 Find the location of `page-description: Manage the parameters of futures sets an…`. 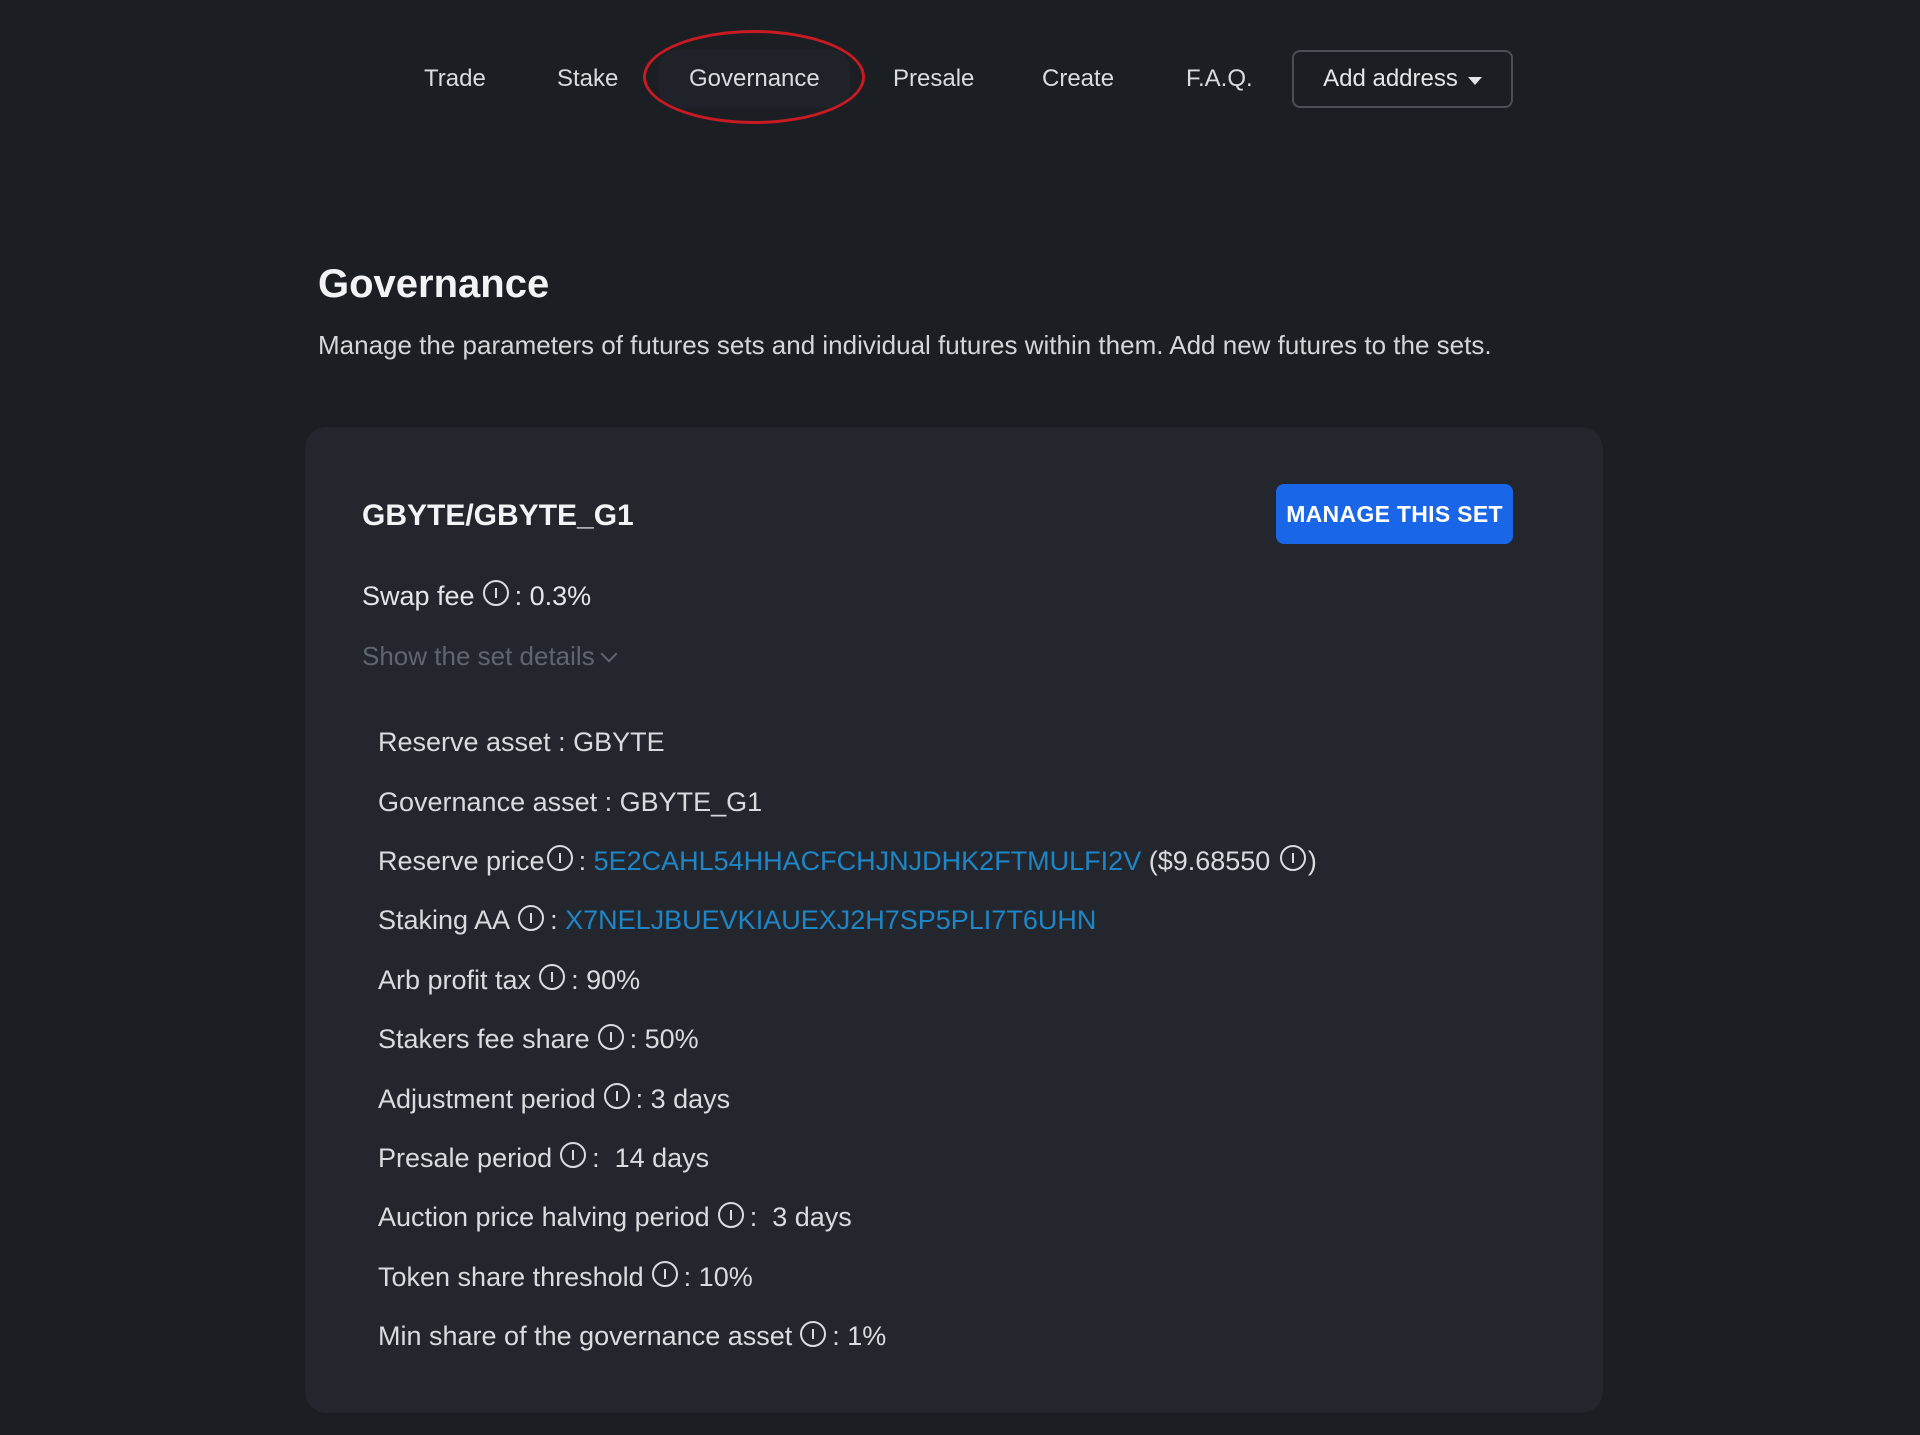

page-description: Manage the parameters of futures sets an… is located at coordinates (905, 345).